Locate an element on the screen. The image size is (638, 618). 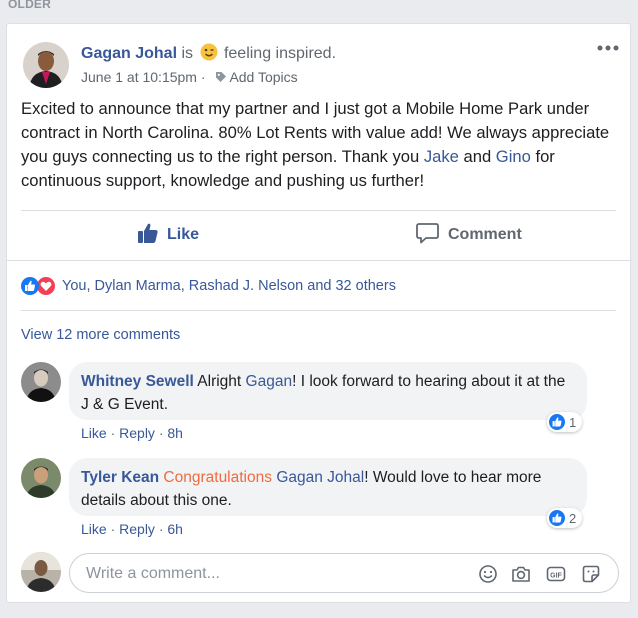
thumbs-up-icon is located at coordinates (148, 235).